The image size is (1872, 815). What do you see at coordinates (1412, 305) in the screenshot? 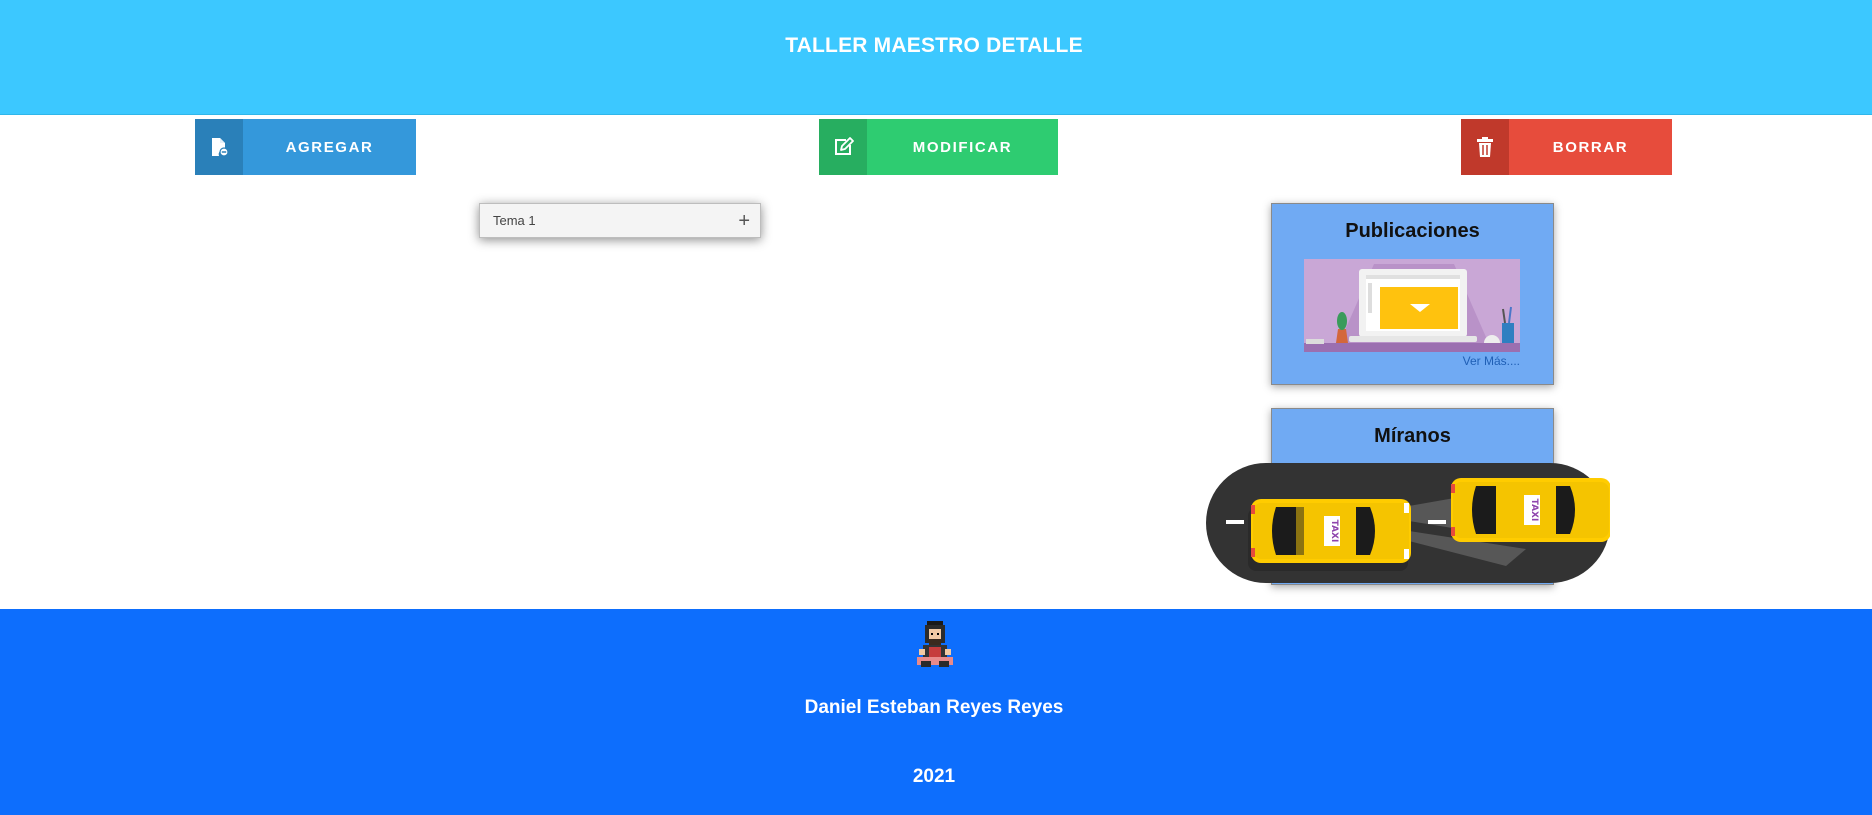
I see `laptop-illustration` at bounding box center [1412, 305].